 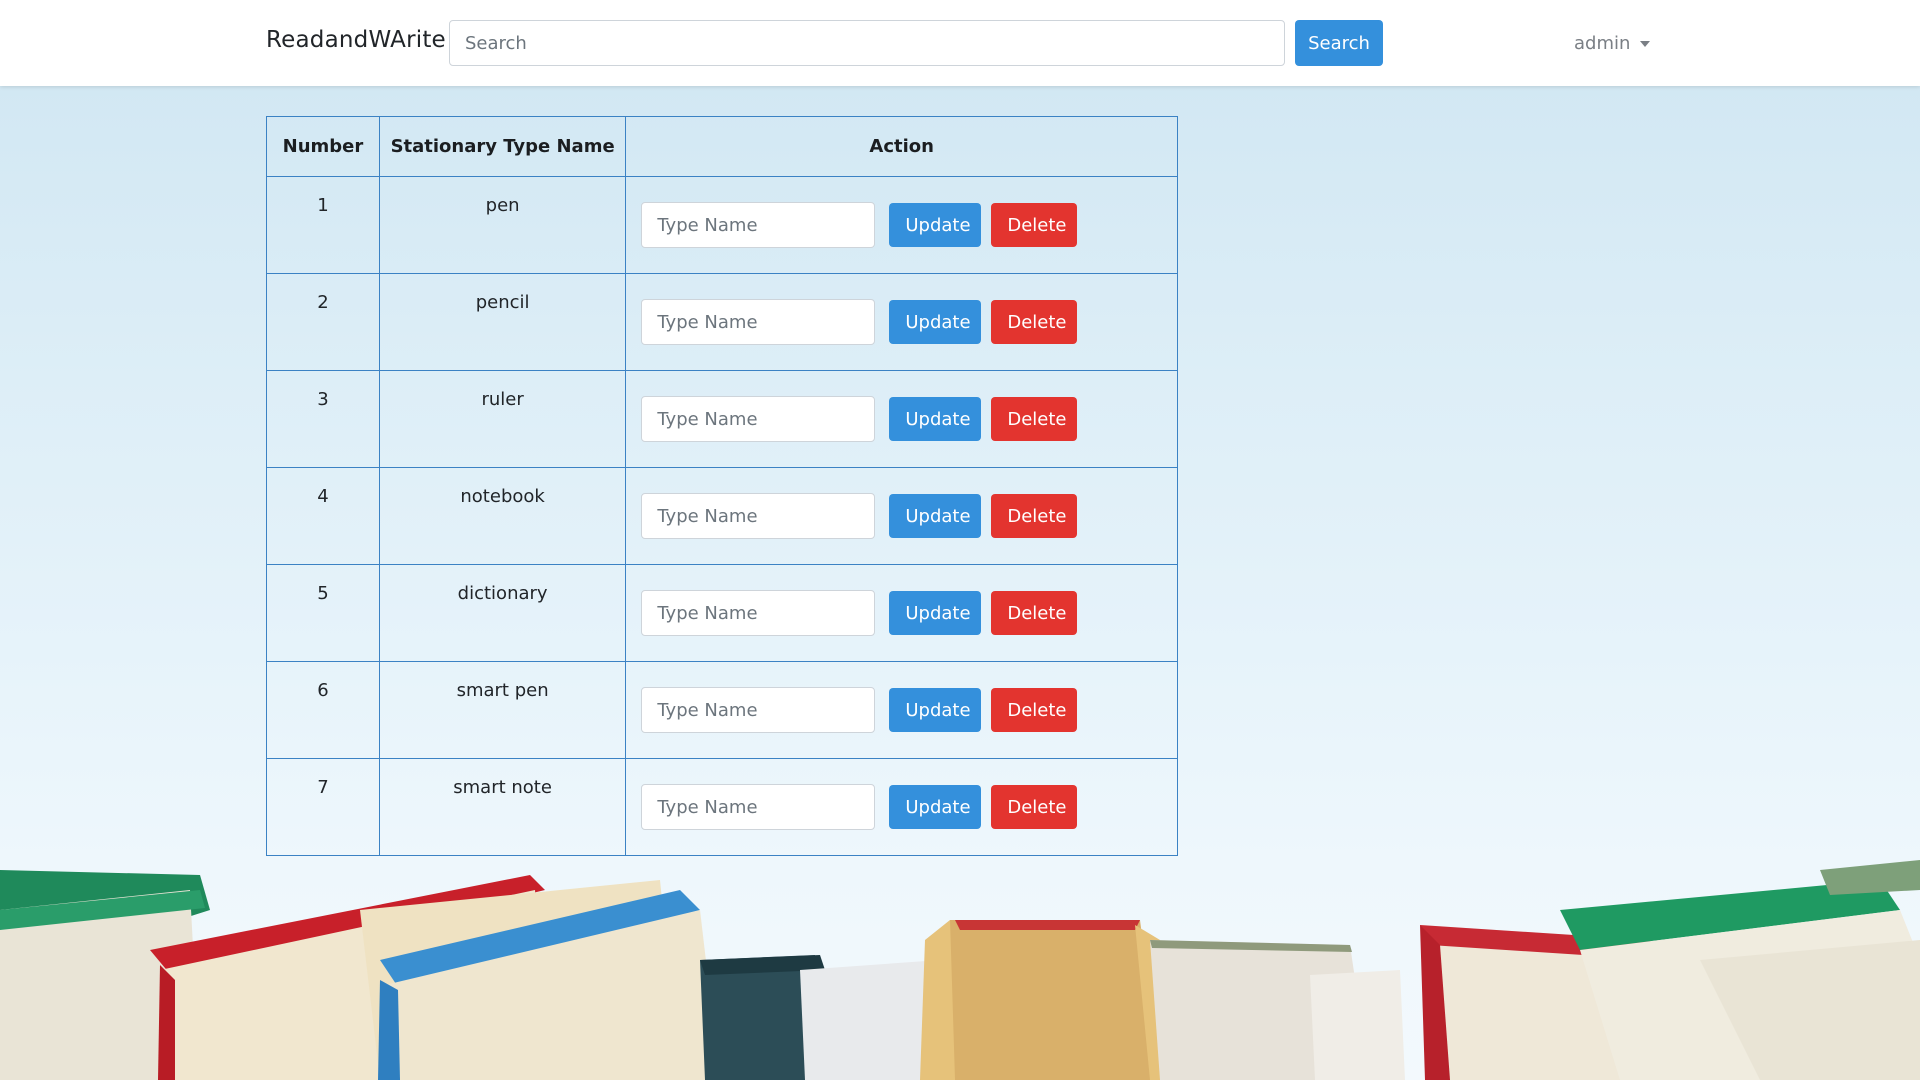 What do you see at coordinates (1339, 43) in the screenshot?
I see `search-button: Search` at bounding box center [1339, 43].